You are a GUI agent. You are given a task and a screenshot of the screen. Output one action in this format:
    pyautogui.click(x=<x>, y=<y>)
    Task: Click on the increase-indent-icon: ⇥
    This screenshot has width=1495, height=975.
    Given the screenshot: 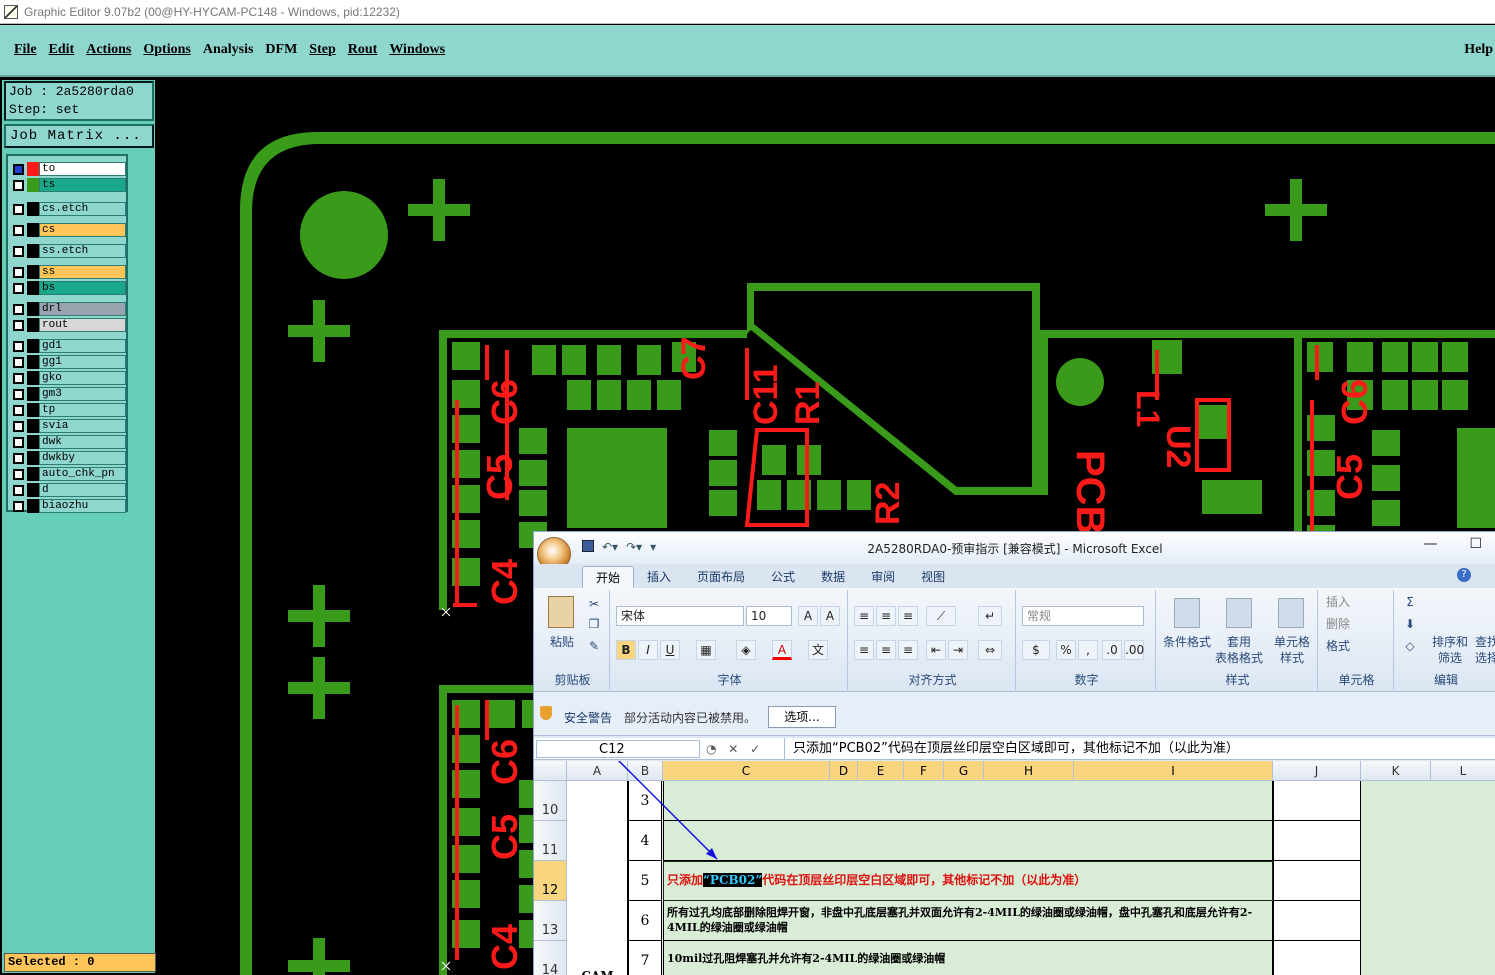 What is the action you would take?
    pyautogui.click(x=958, y=650)
    